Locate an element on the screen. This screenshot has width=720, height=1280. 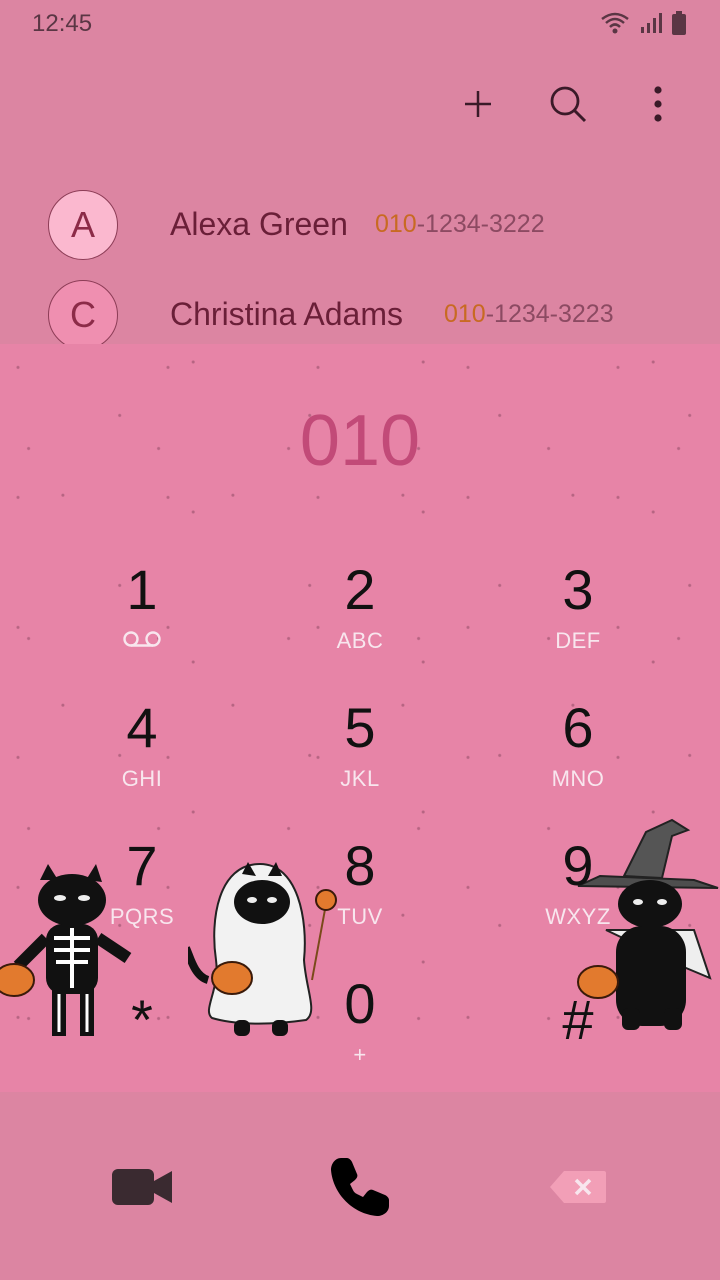
key-letters: JKL is located at coordinates (360, 778).